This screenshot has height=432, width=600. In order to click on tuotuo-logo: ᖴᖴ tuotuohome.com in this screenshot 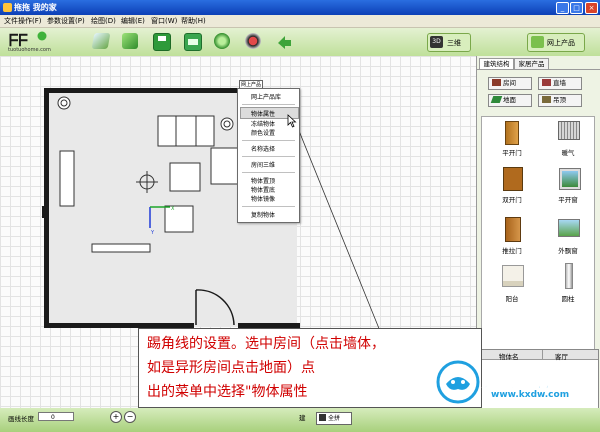, I will do `click(35, 42)`.